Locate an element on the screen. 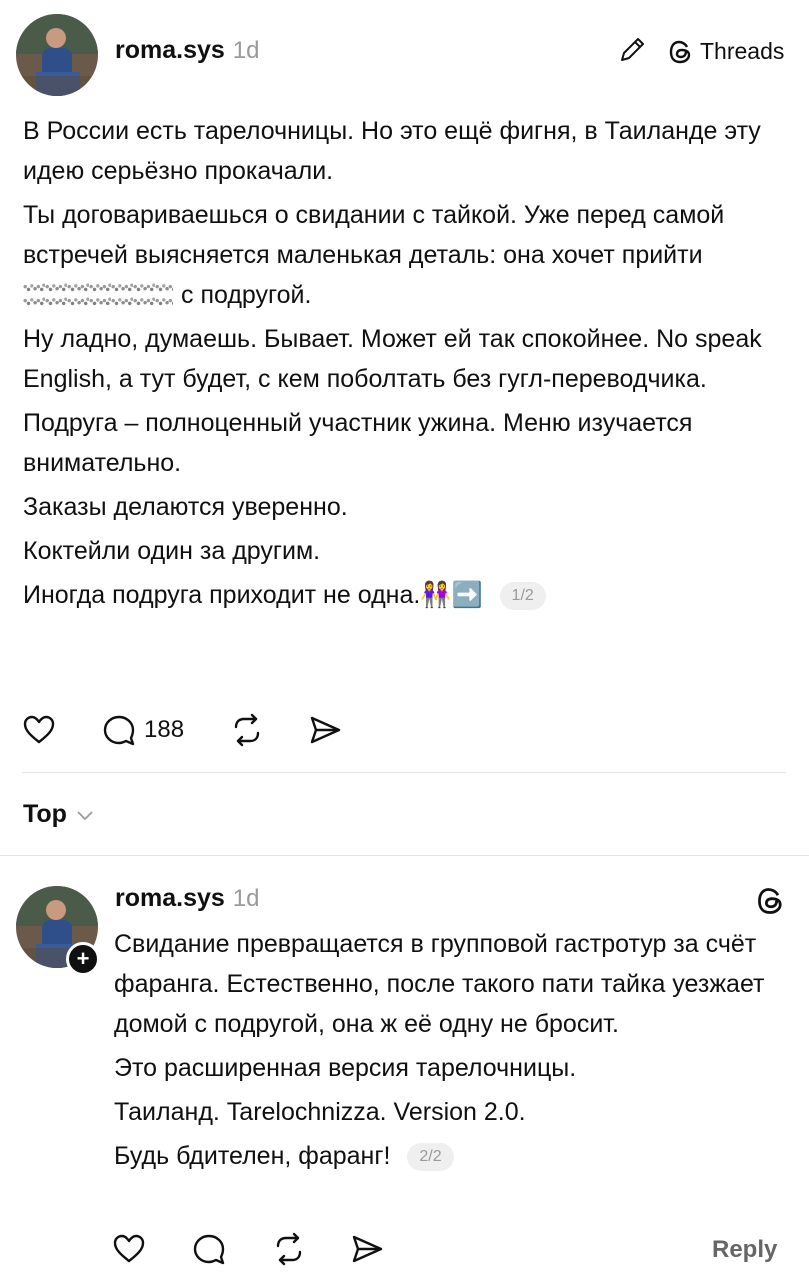 Image resolution: width=809 pixels, height=1280 pixels. thread-counter: 1/2 is located at coordinates (522, 596).